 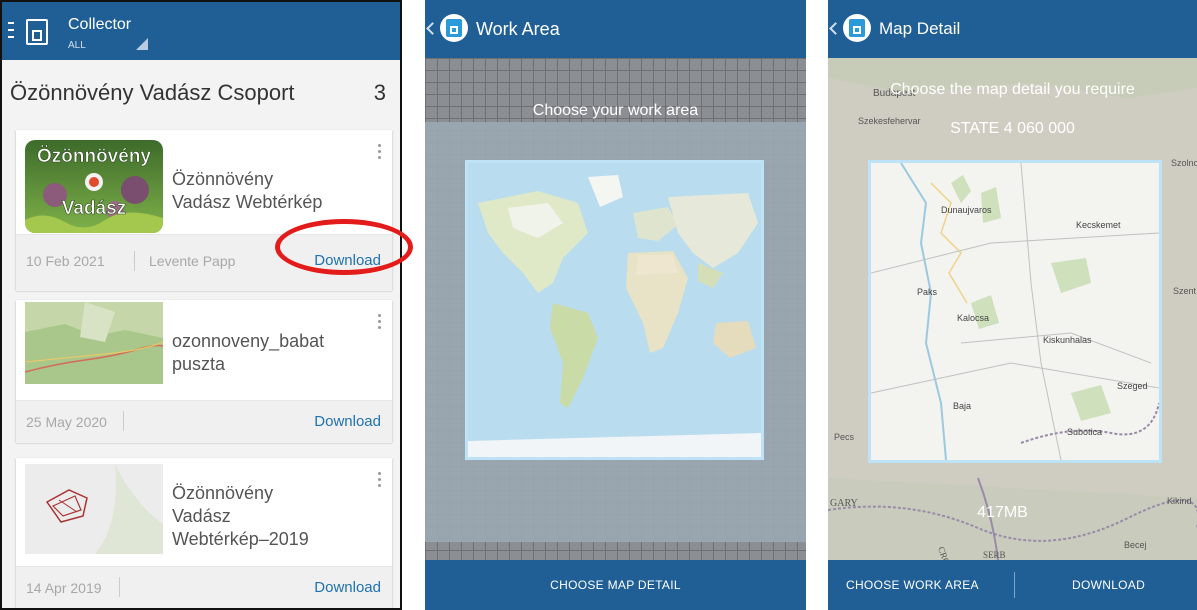 I want to click on map-thumbnail: Özönnövény Vadász, so click(x=94, y=186).